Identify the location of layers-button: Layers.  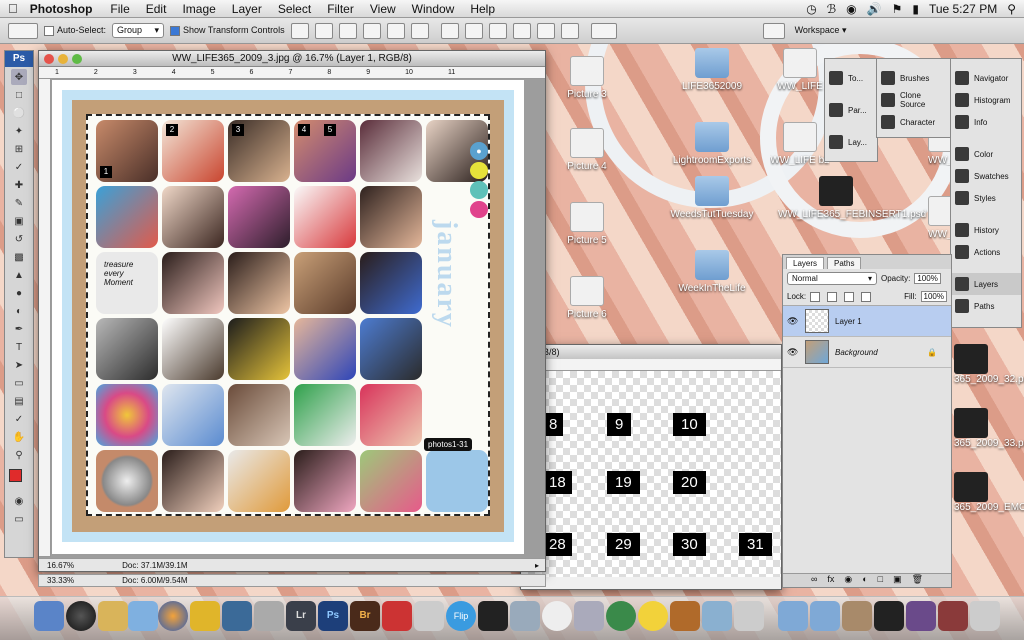
(986, 284).